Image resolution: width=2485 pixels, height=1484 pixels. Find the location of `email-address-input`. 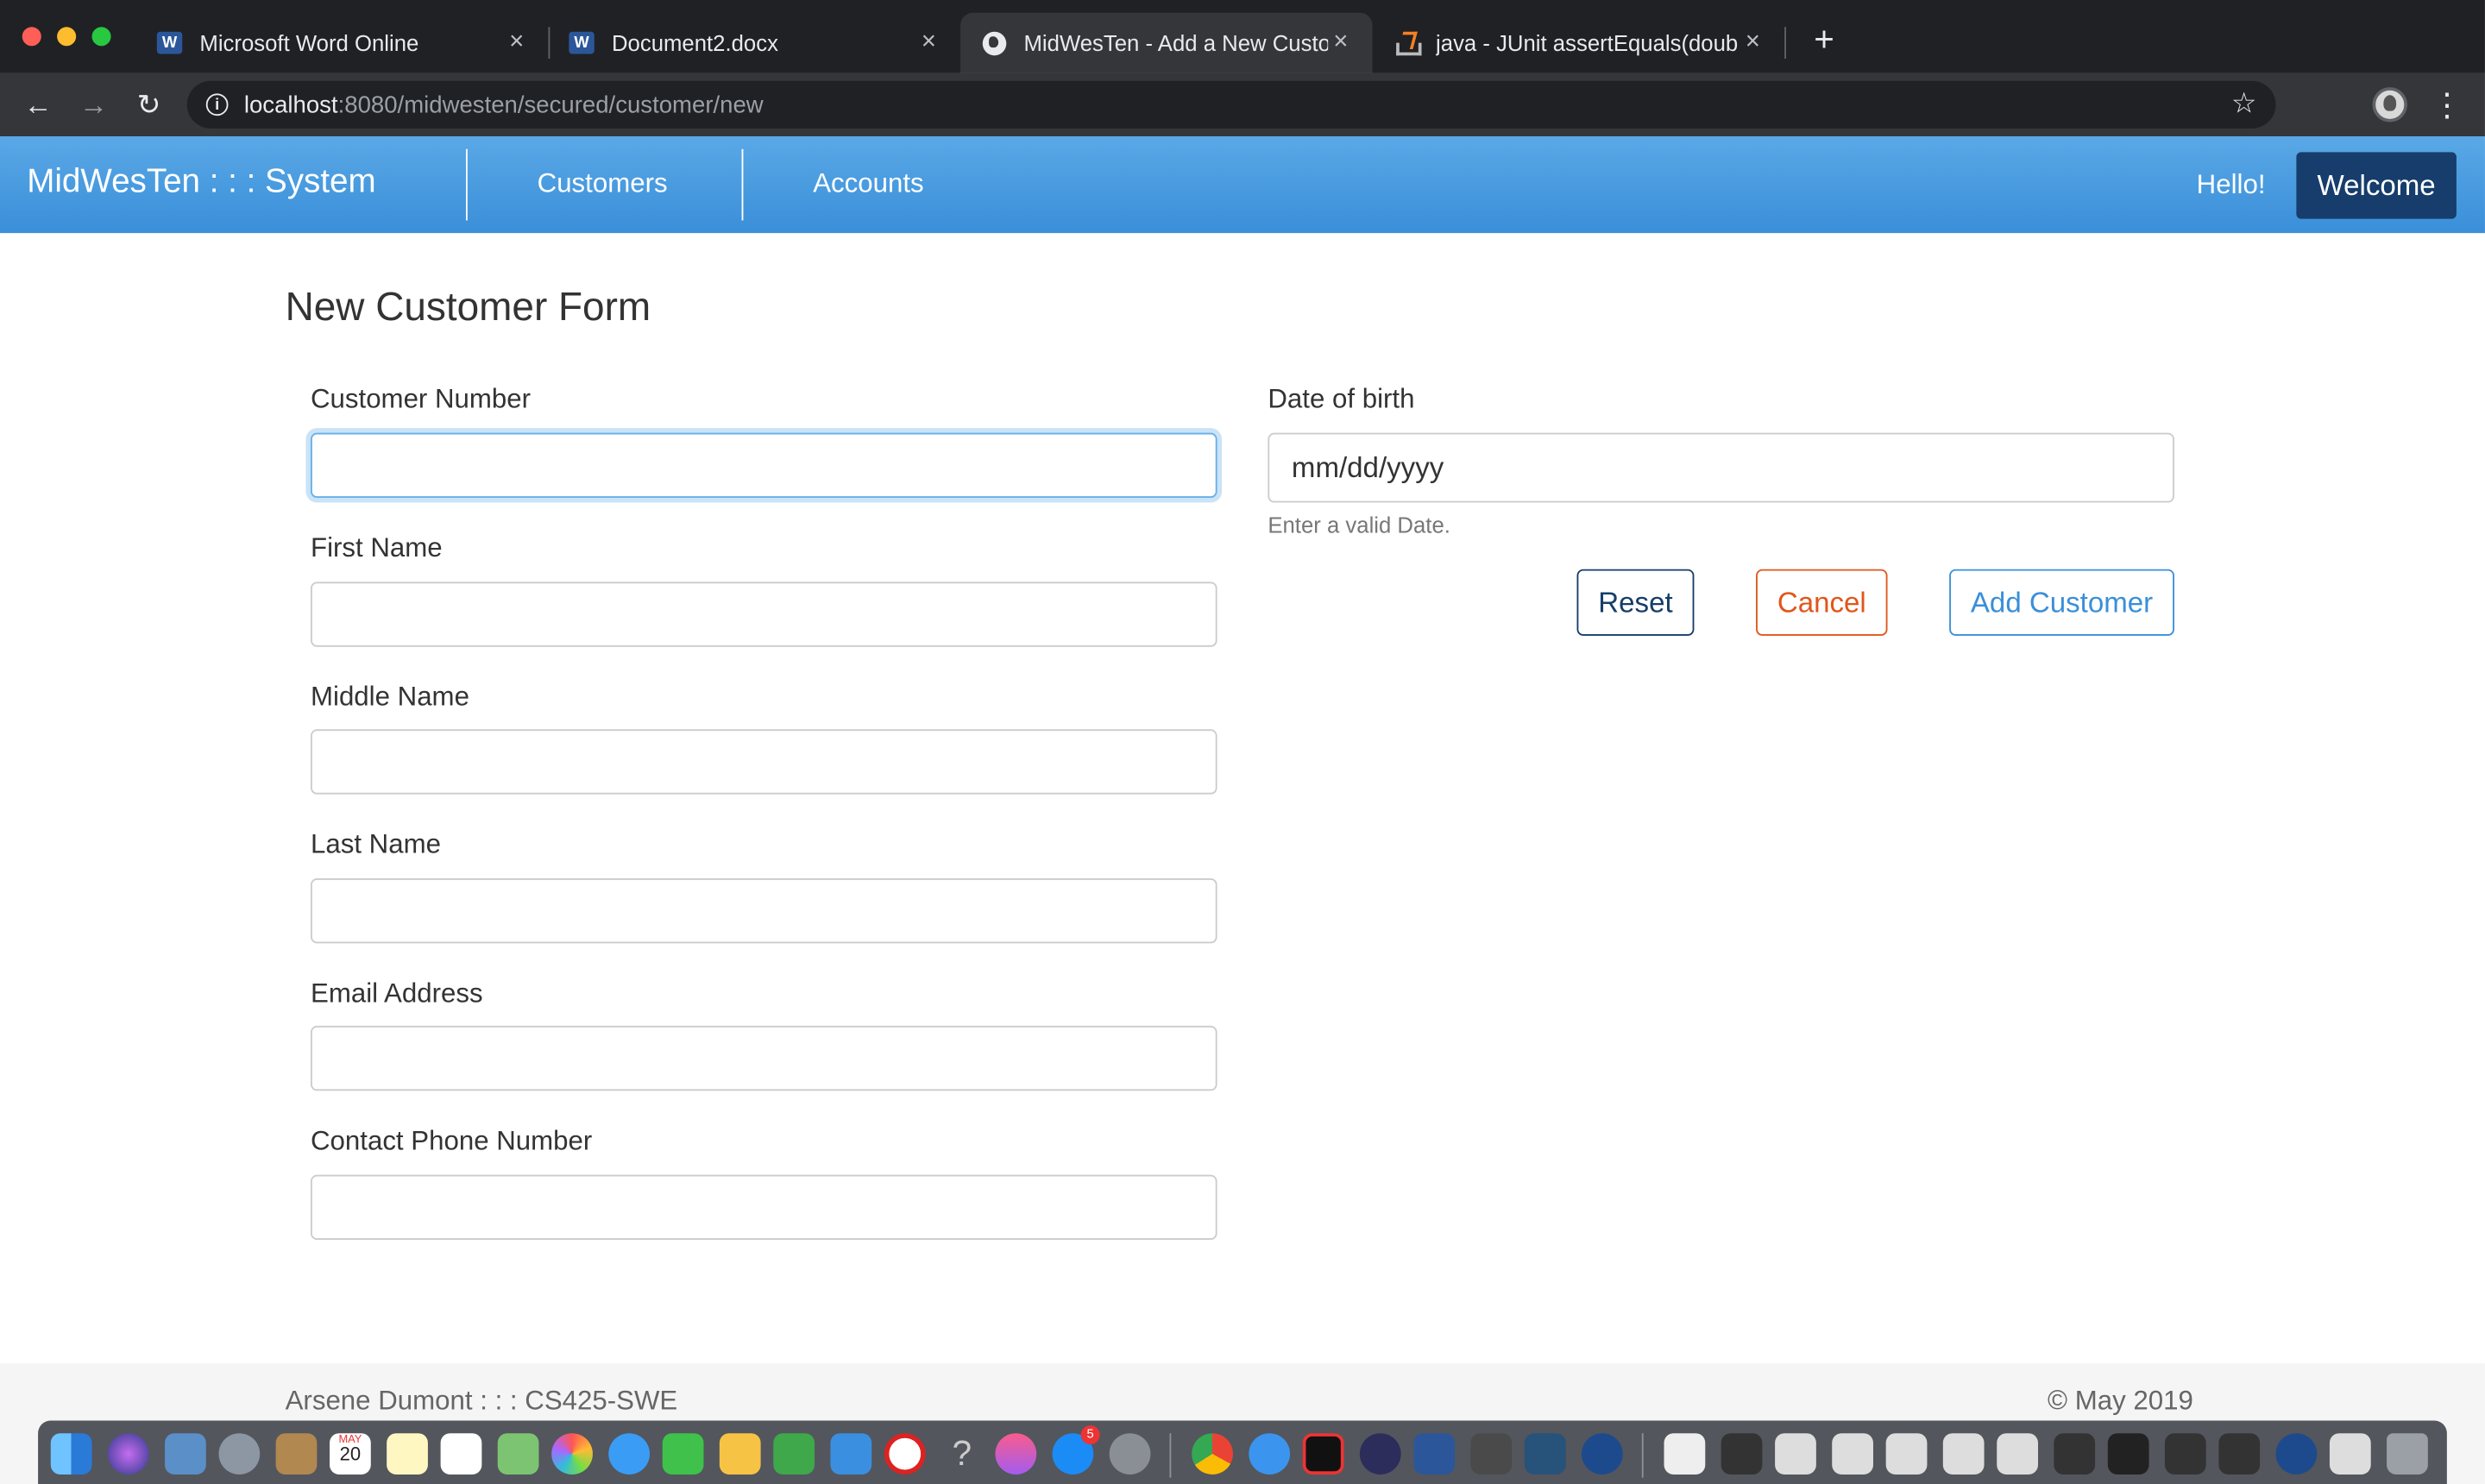

email-address-input is located at coordinates (763, 1058).